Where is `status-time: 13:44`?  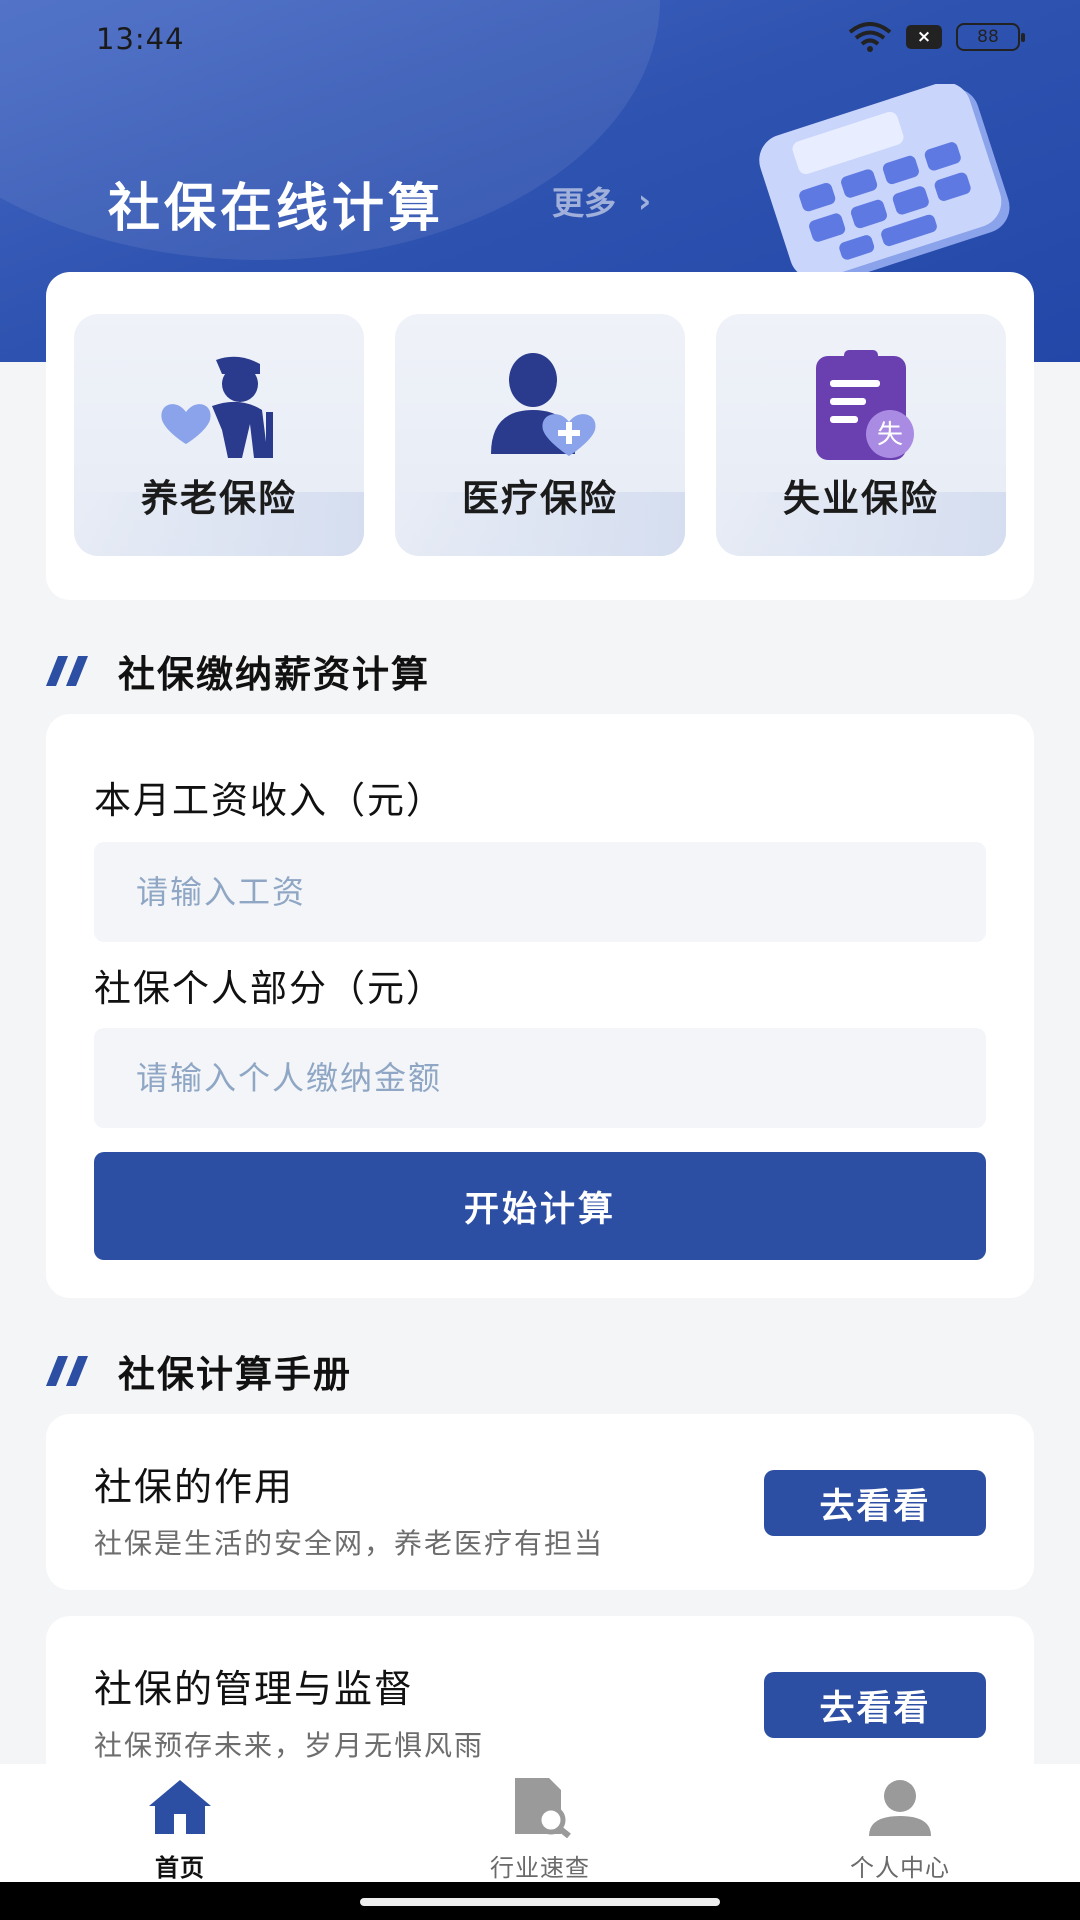 status-time: 13:44 is located at coordinates (140, 39).